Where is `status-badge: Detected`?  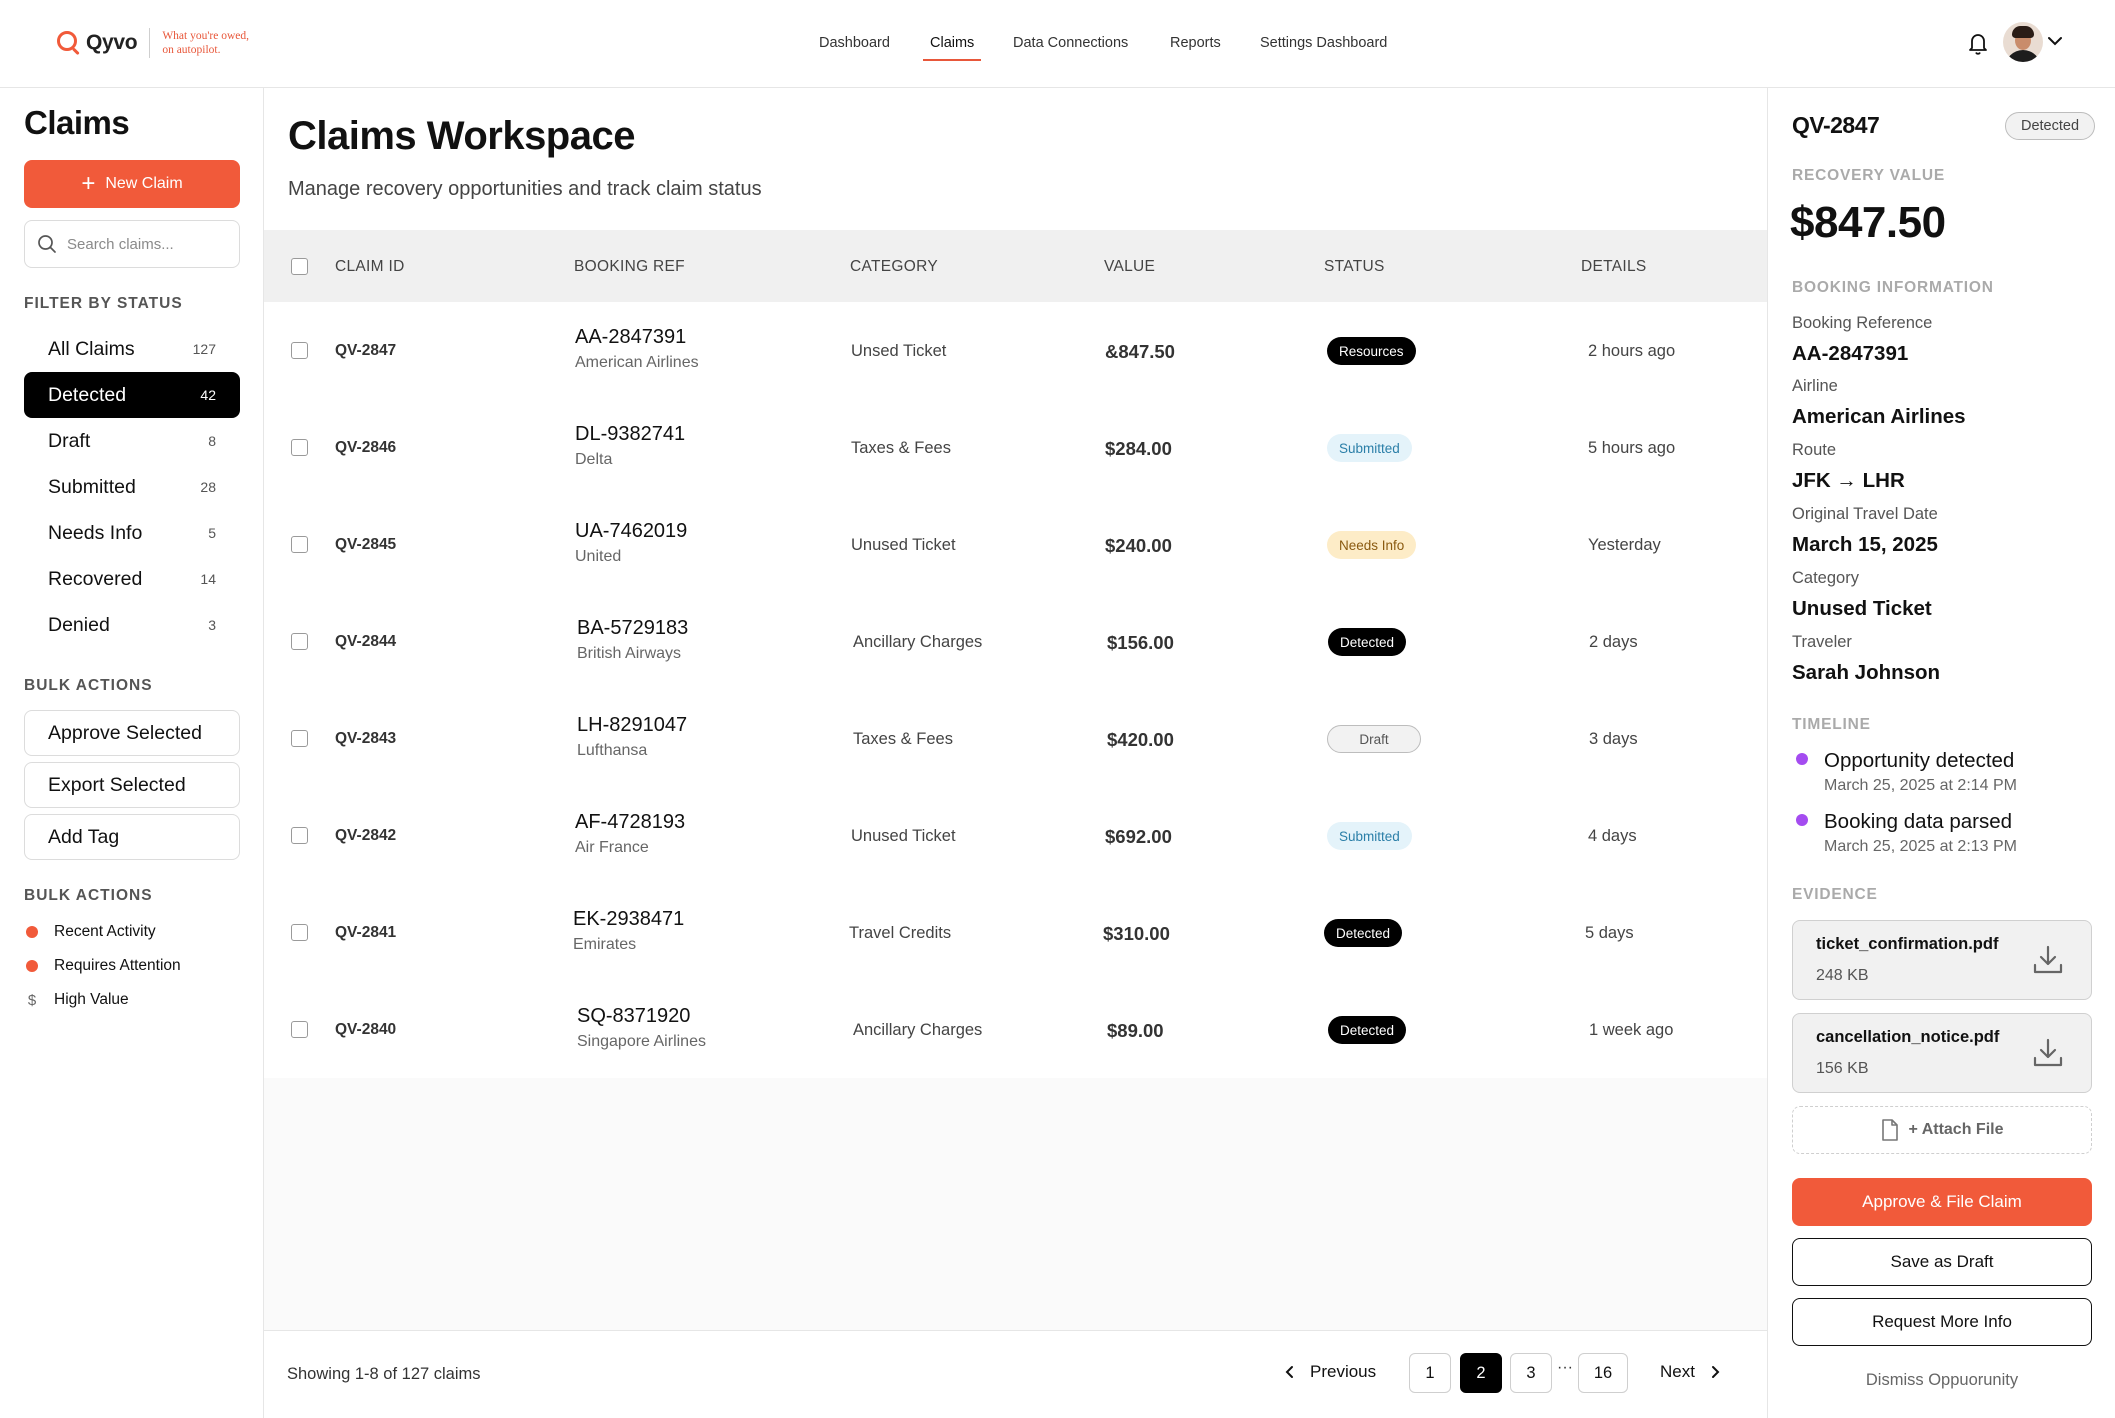
status-badge: Detected is located at coordinates (1367, 1030).